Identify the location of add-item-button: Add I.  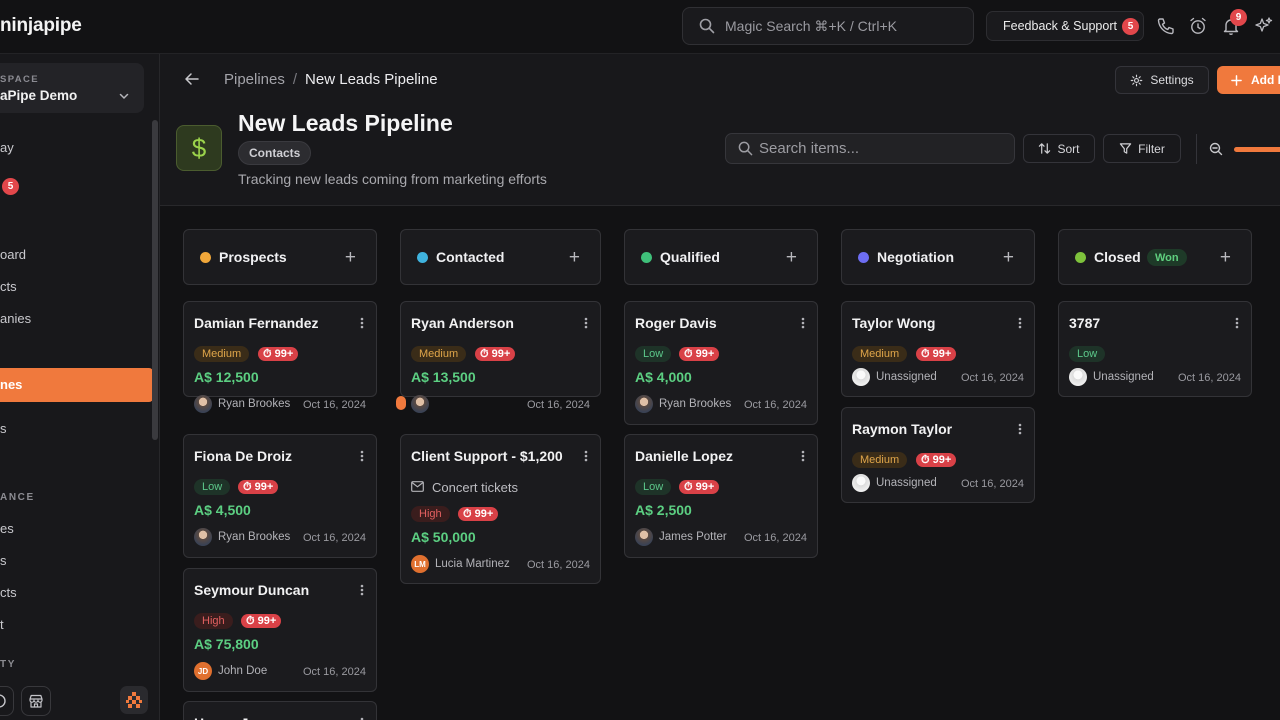
(1248, 80).